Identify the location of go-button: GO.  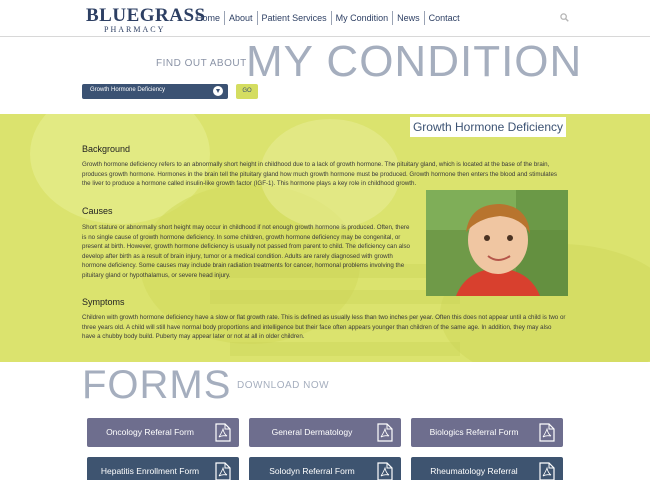
(247, 91).